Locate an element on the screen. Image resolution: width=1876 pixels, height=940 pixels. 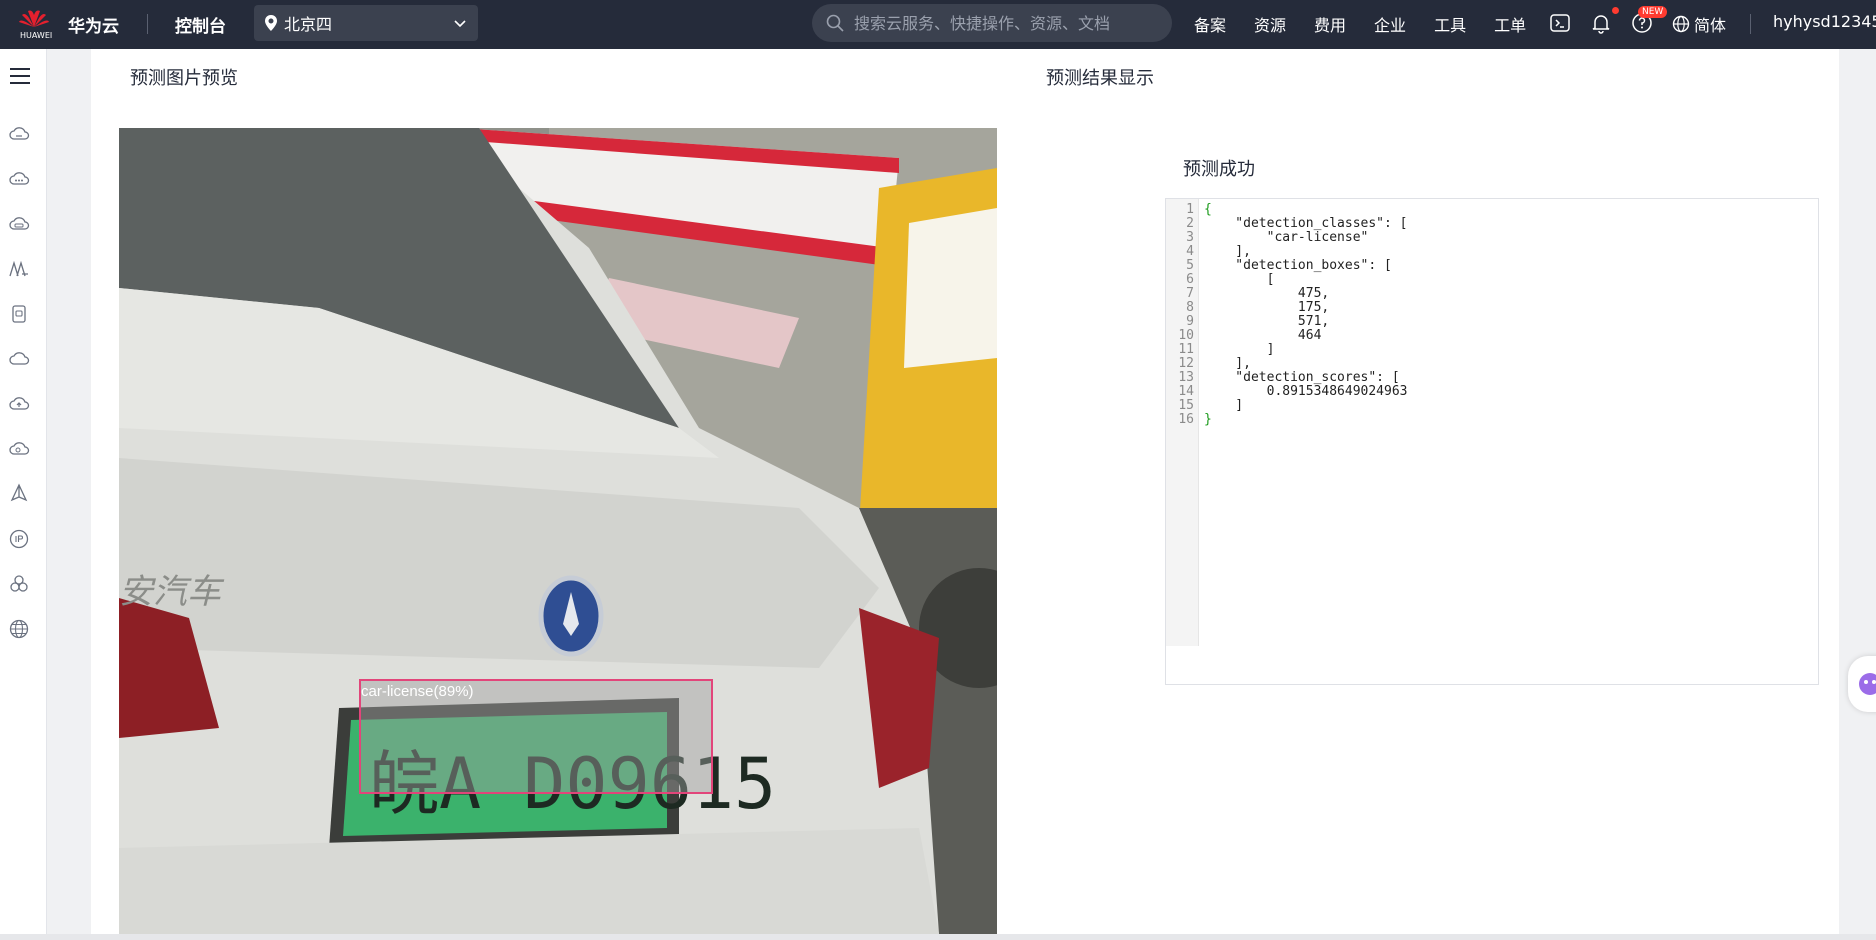
cloud-icon is located at coordinates (19, 134).